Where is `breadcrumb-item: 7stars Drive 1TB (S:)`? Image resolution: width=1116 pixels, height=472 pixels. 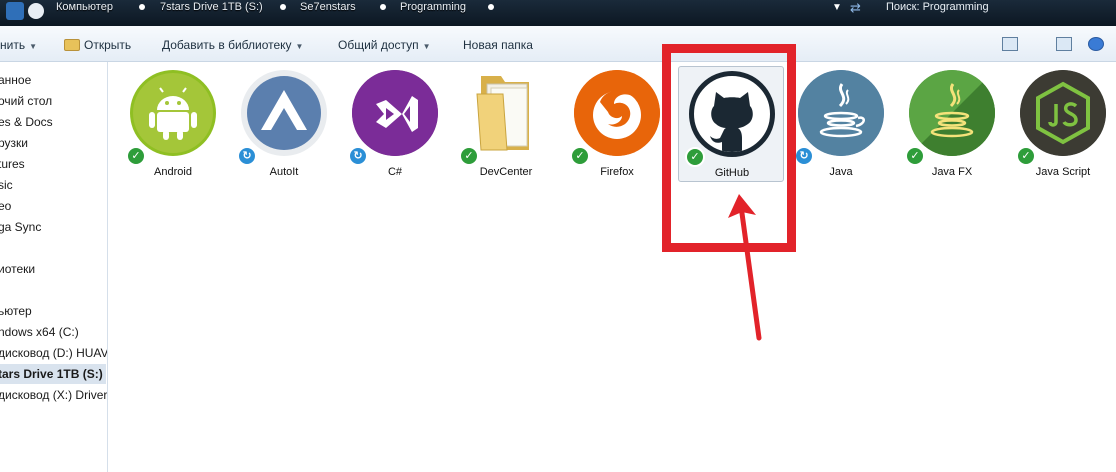 breadcrumb-item: 7stars Drive 1TB (S:) is located at coordinates (211, 7).